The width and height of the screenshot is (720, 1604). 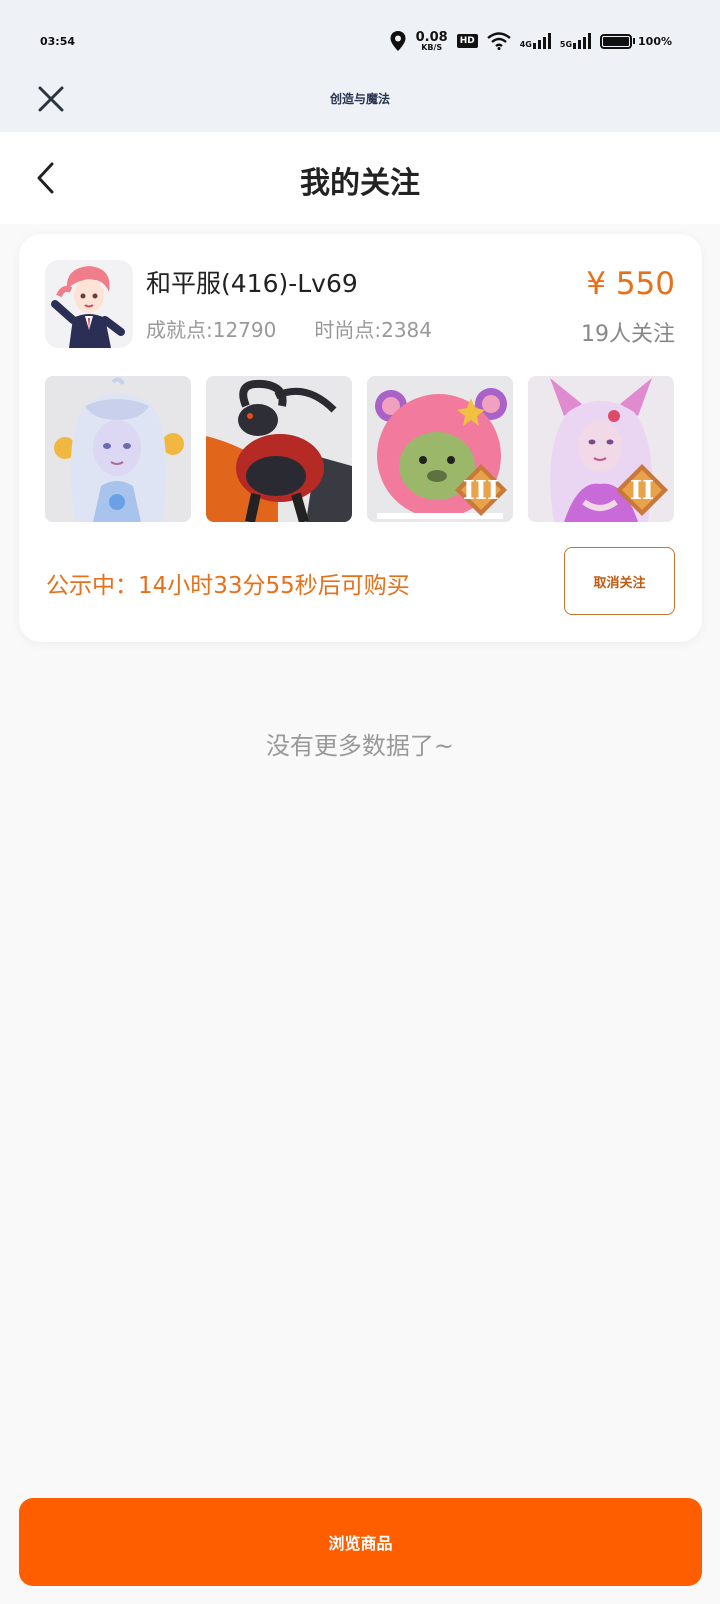 I want to click on follower-count: 19人关注, so click(x=628, y=334).